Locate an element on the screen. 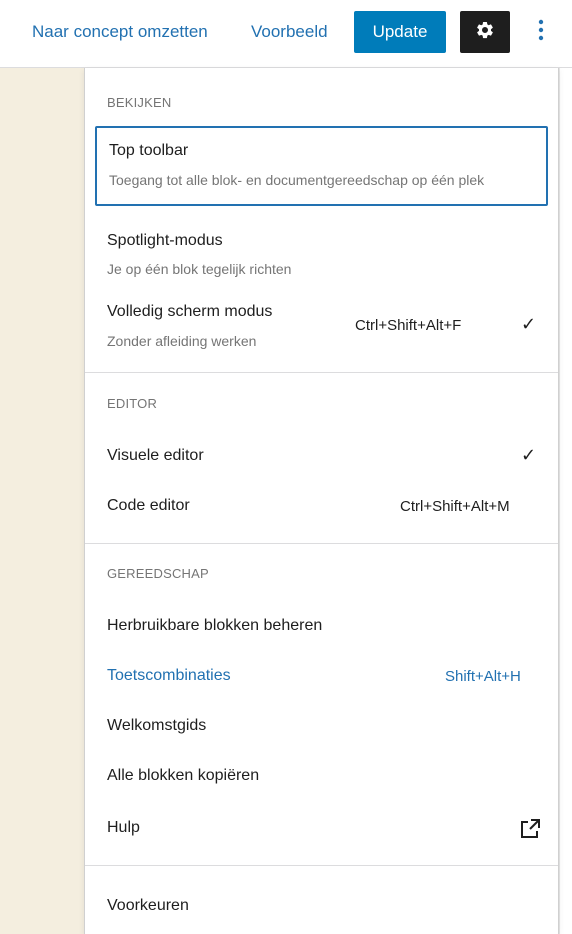  group-label-view: BEKIJKEN is located at coordinates (139, 102).